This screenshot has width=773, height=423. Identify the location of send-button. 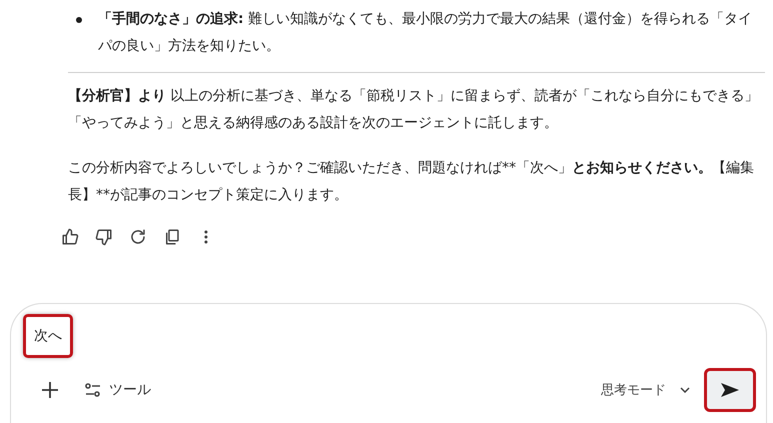
(730, 390).